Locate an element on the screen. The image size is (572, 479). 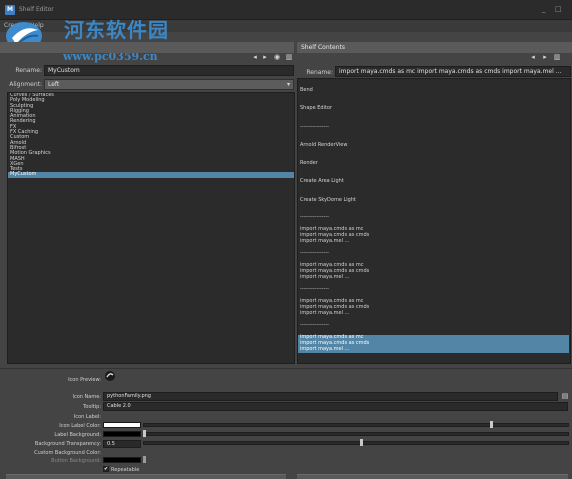
alignment-label: Alignment: is located at coordinates (25, 84).